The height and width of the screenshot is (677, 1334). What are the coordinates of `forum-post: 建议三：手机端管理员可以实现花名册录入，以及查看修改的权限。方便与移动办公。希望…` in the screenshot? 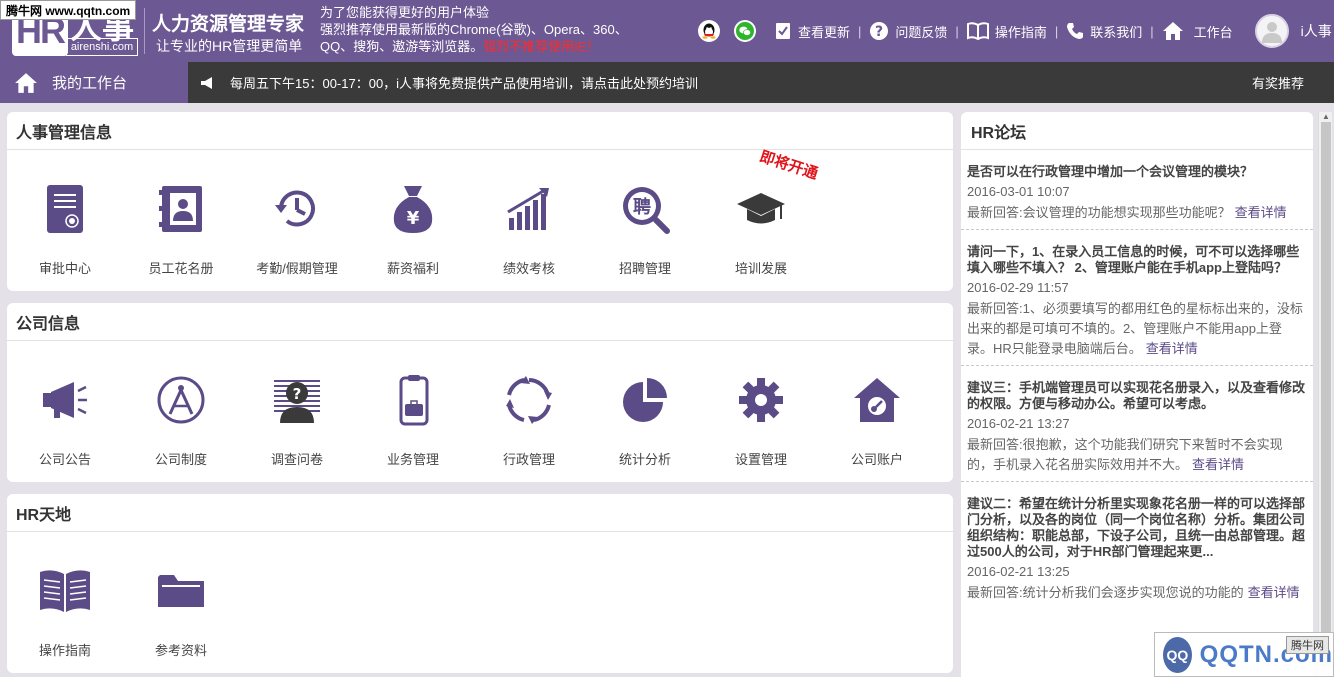 It's located at (1137, 424).